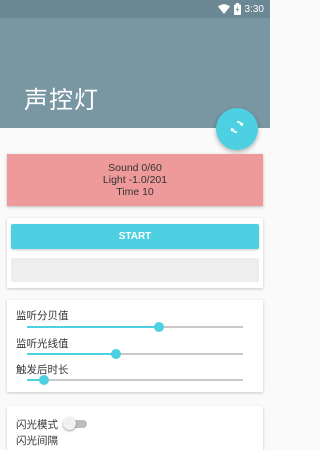  Describe the element at coordinates (237, 9) in the screenshot. I see `battery-charging-icon` at that location.